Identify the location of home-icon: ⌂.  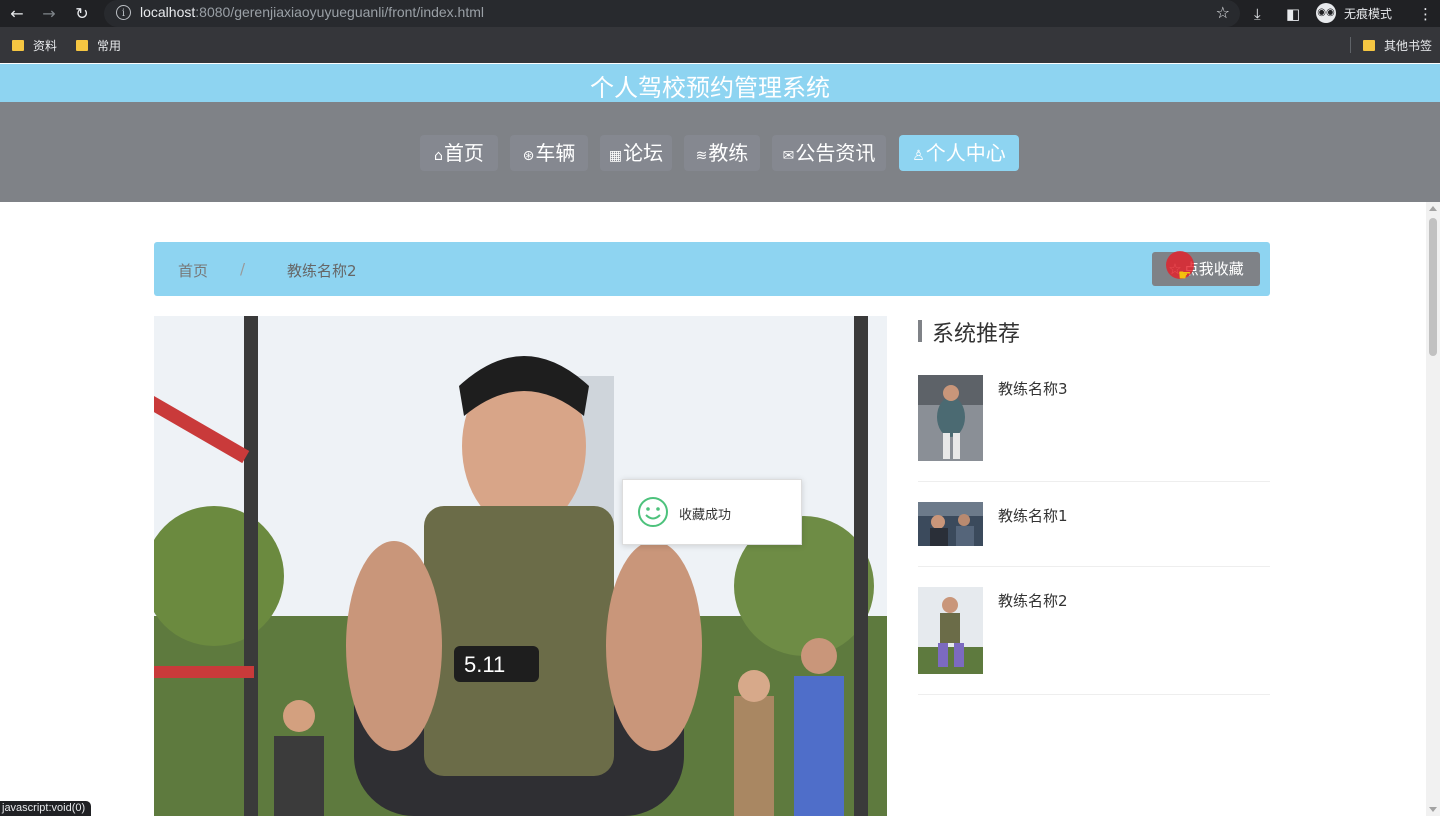
(438, 156).